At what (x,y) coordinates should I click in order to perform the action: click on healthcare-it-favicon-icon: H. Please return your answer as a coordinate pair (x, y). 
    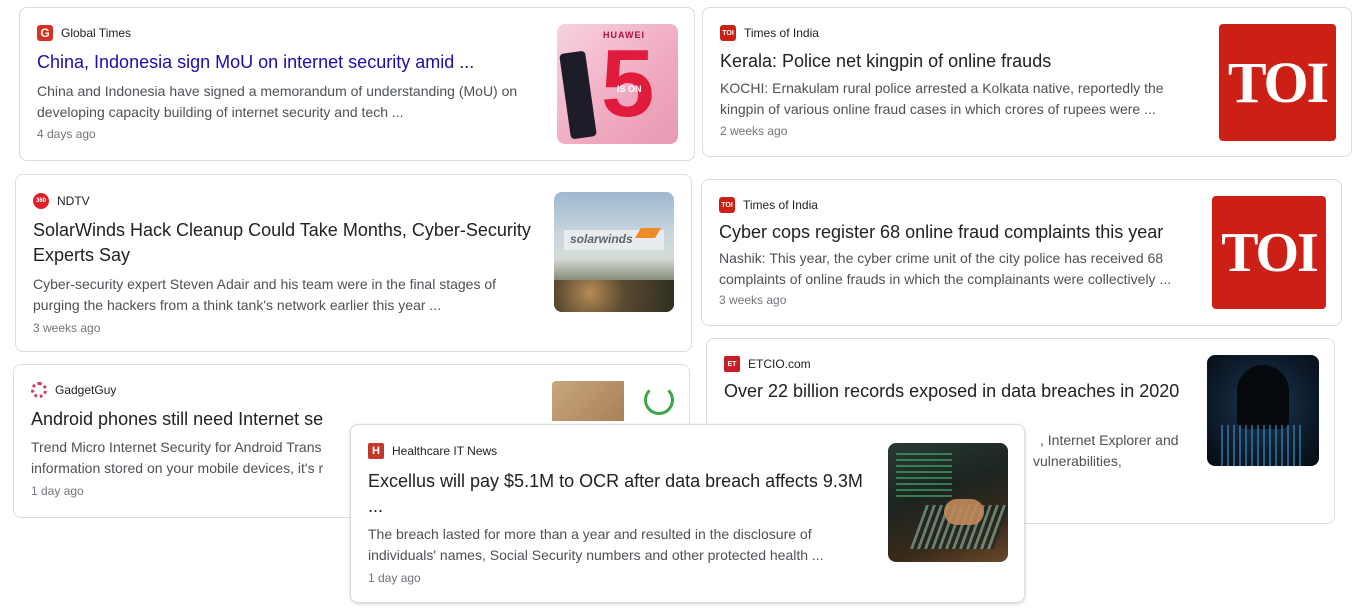
    Looking at the image, I should click on (376, 451).